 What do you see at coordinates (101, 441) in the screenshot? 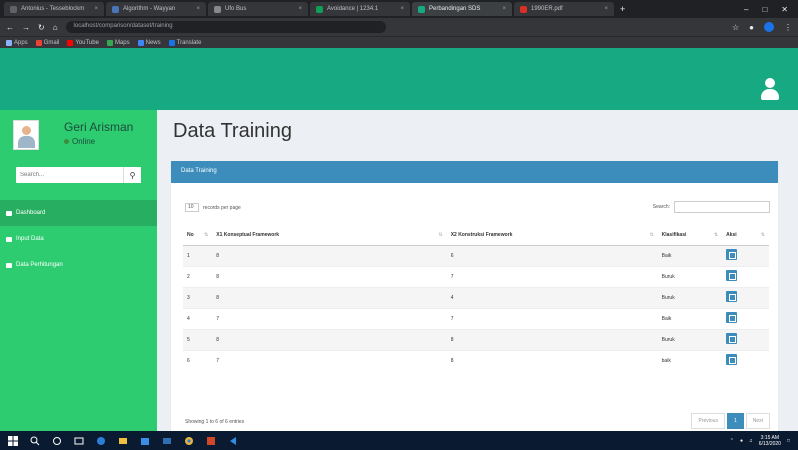
I see `edge-icon` at bounding box center [101, 441].